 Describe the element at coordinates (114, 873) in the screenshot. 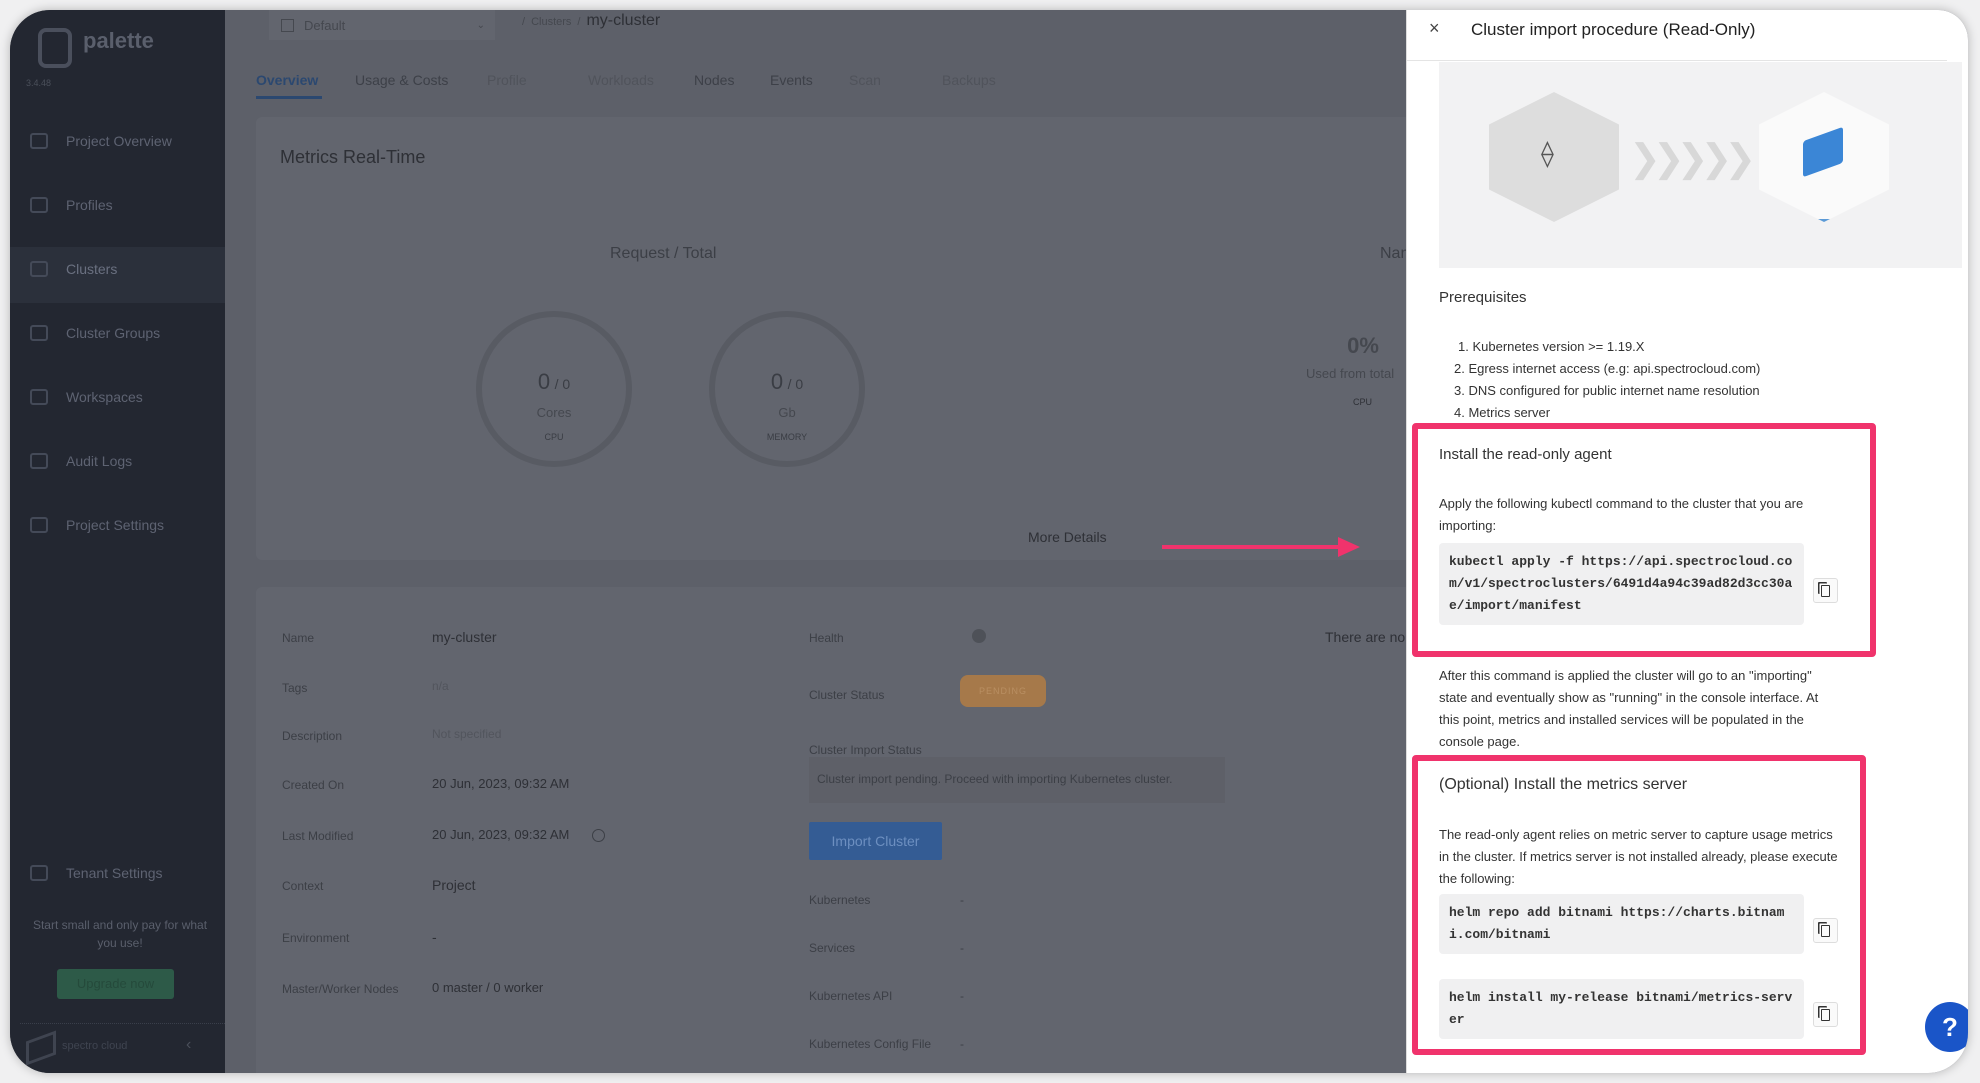

I see `sidebar-item-label: Tenant Settings` at that location.